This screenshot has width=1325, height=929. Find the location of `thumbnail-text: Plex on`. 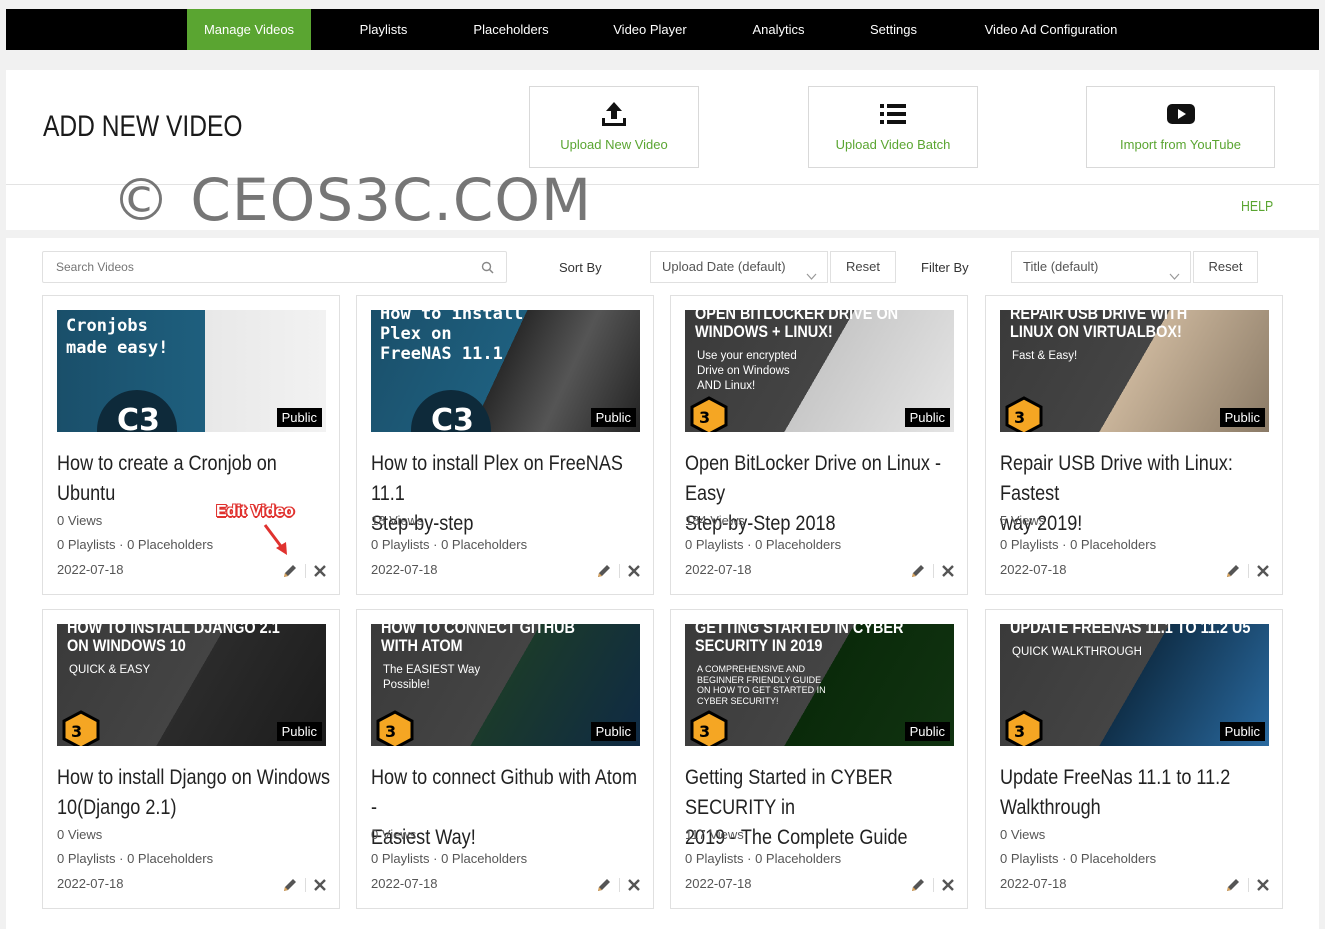

thumbnail-text: Plex on is located at coordinates (416, 334).